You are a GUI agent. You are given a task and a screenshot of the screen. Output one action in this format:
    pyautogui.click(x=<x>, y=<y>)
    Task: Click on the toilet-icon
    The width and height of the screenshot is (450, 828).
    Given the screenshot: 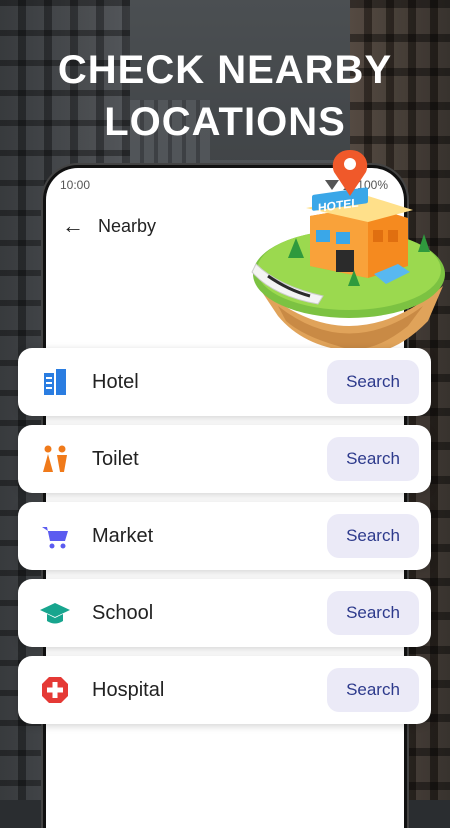 What is the action you would take?
    pyautogui.click(x=55, y=459)
    